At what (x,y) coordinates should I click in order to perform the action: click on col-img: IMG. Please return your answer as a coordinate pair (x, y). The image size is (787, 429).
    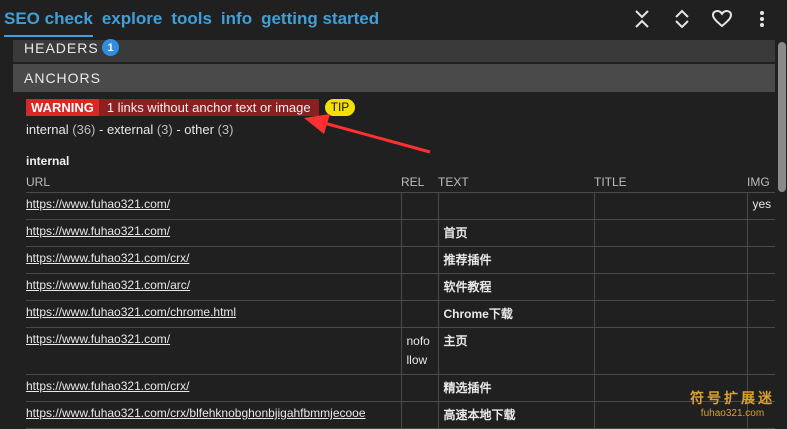
    Looking at the image, I should click on (761, 182).